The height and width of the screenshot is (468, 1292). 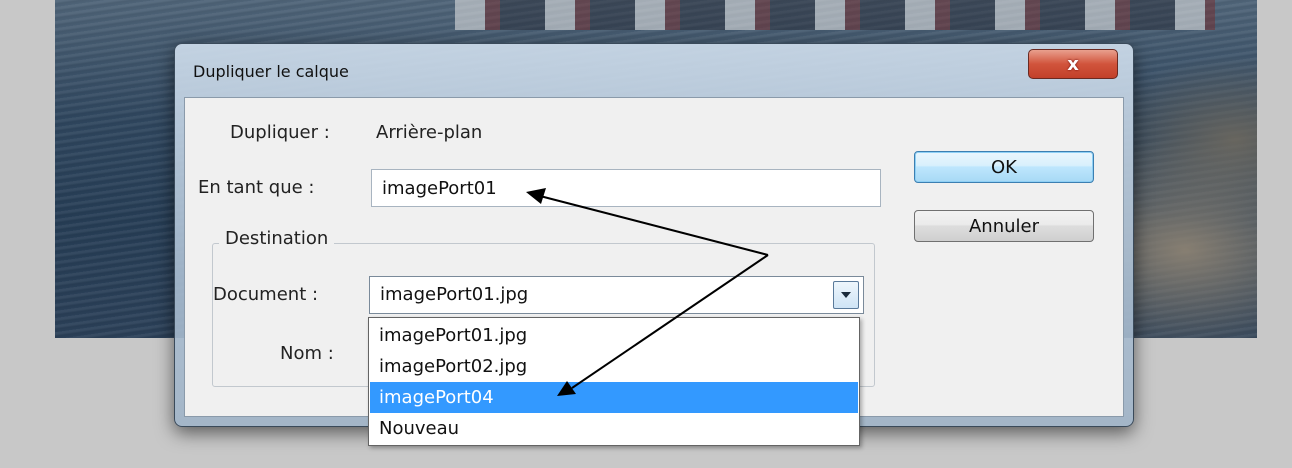 I want to click on document-dropdown: imagePort01.jpg, so click(x=616, y=295).